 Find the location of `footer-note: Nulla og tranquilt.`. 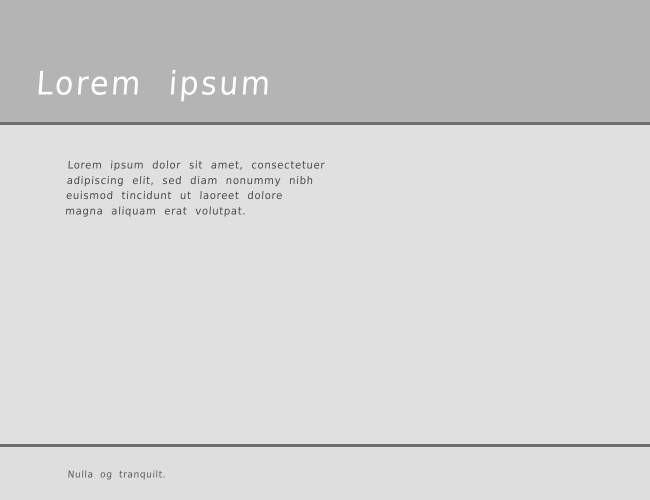

footer-note: Nulla og tranquilt. is located at coordinates (117, 475).